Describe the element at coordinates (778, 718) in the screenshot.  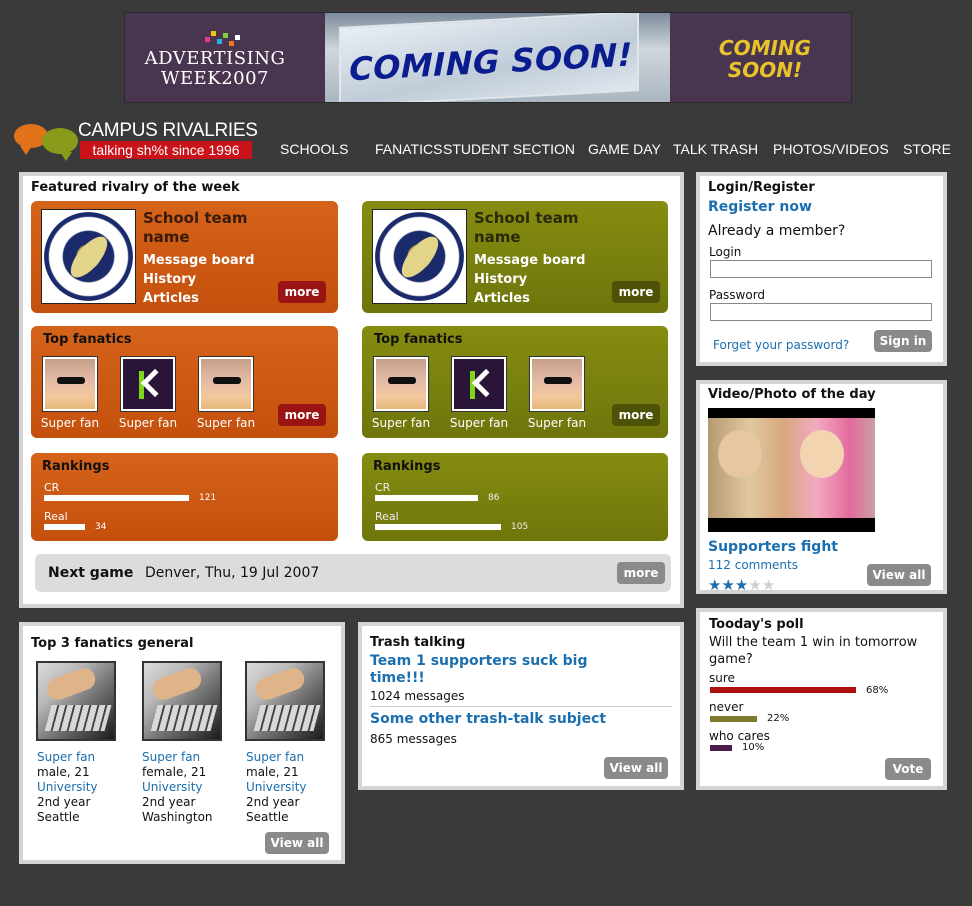
I see `poll-percent: 22%` at that location.